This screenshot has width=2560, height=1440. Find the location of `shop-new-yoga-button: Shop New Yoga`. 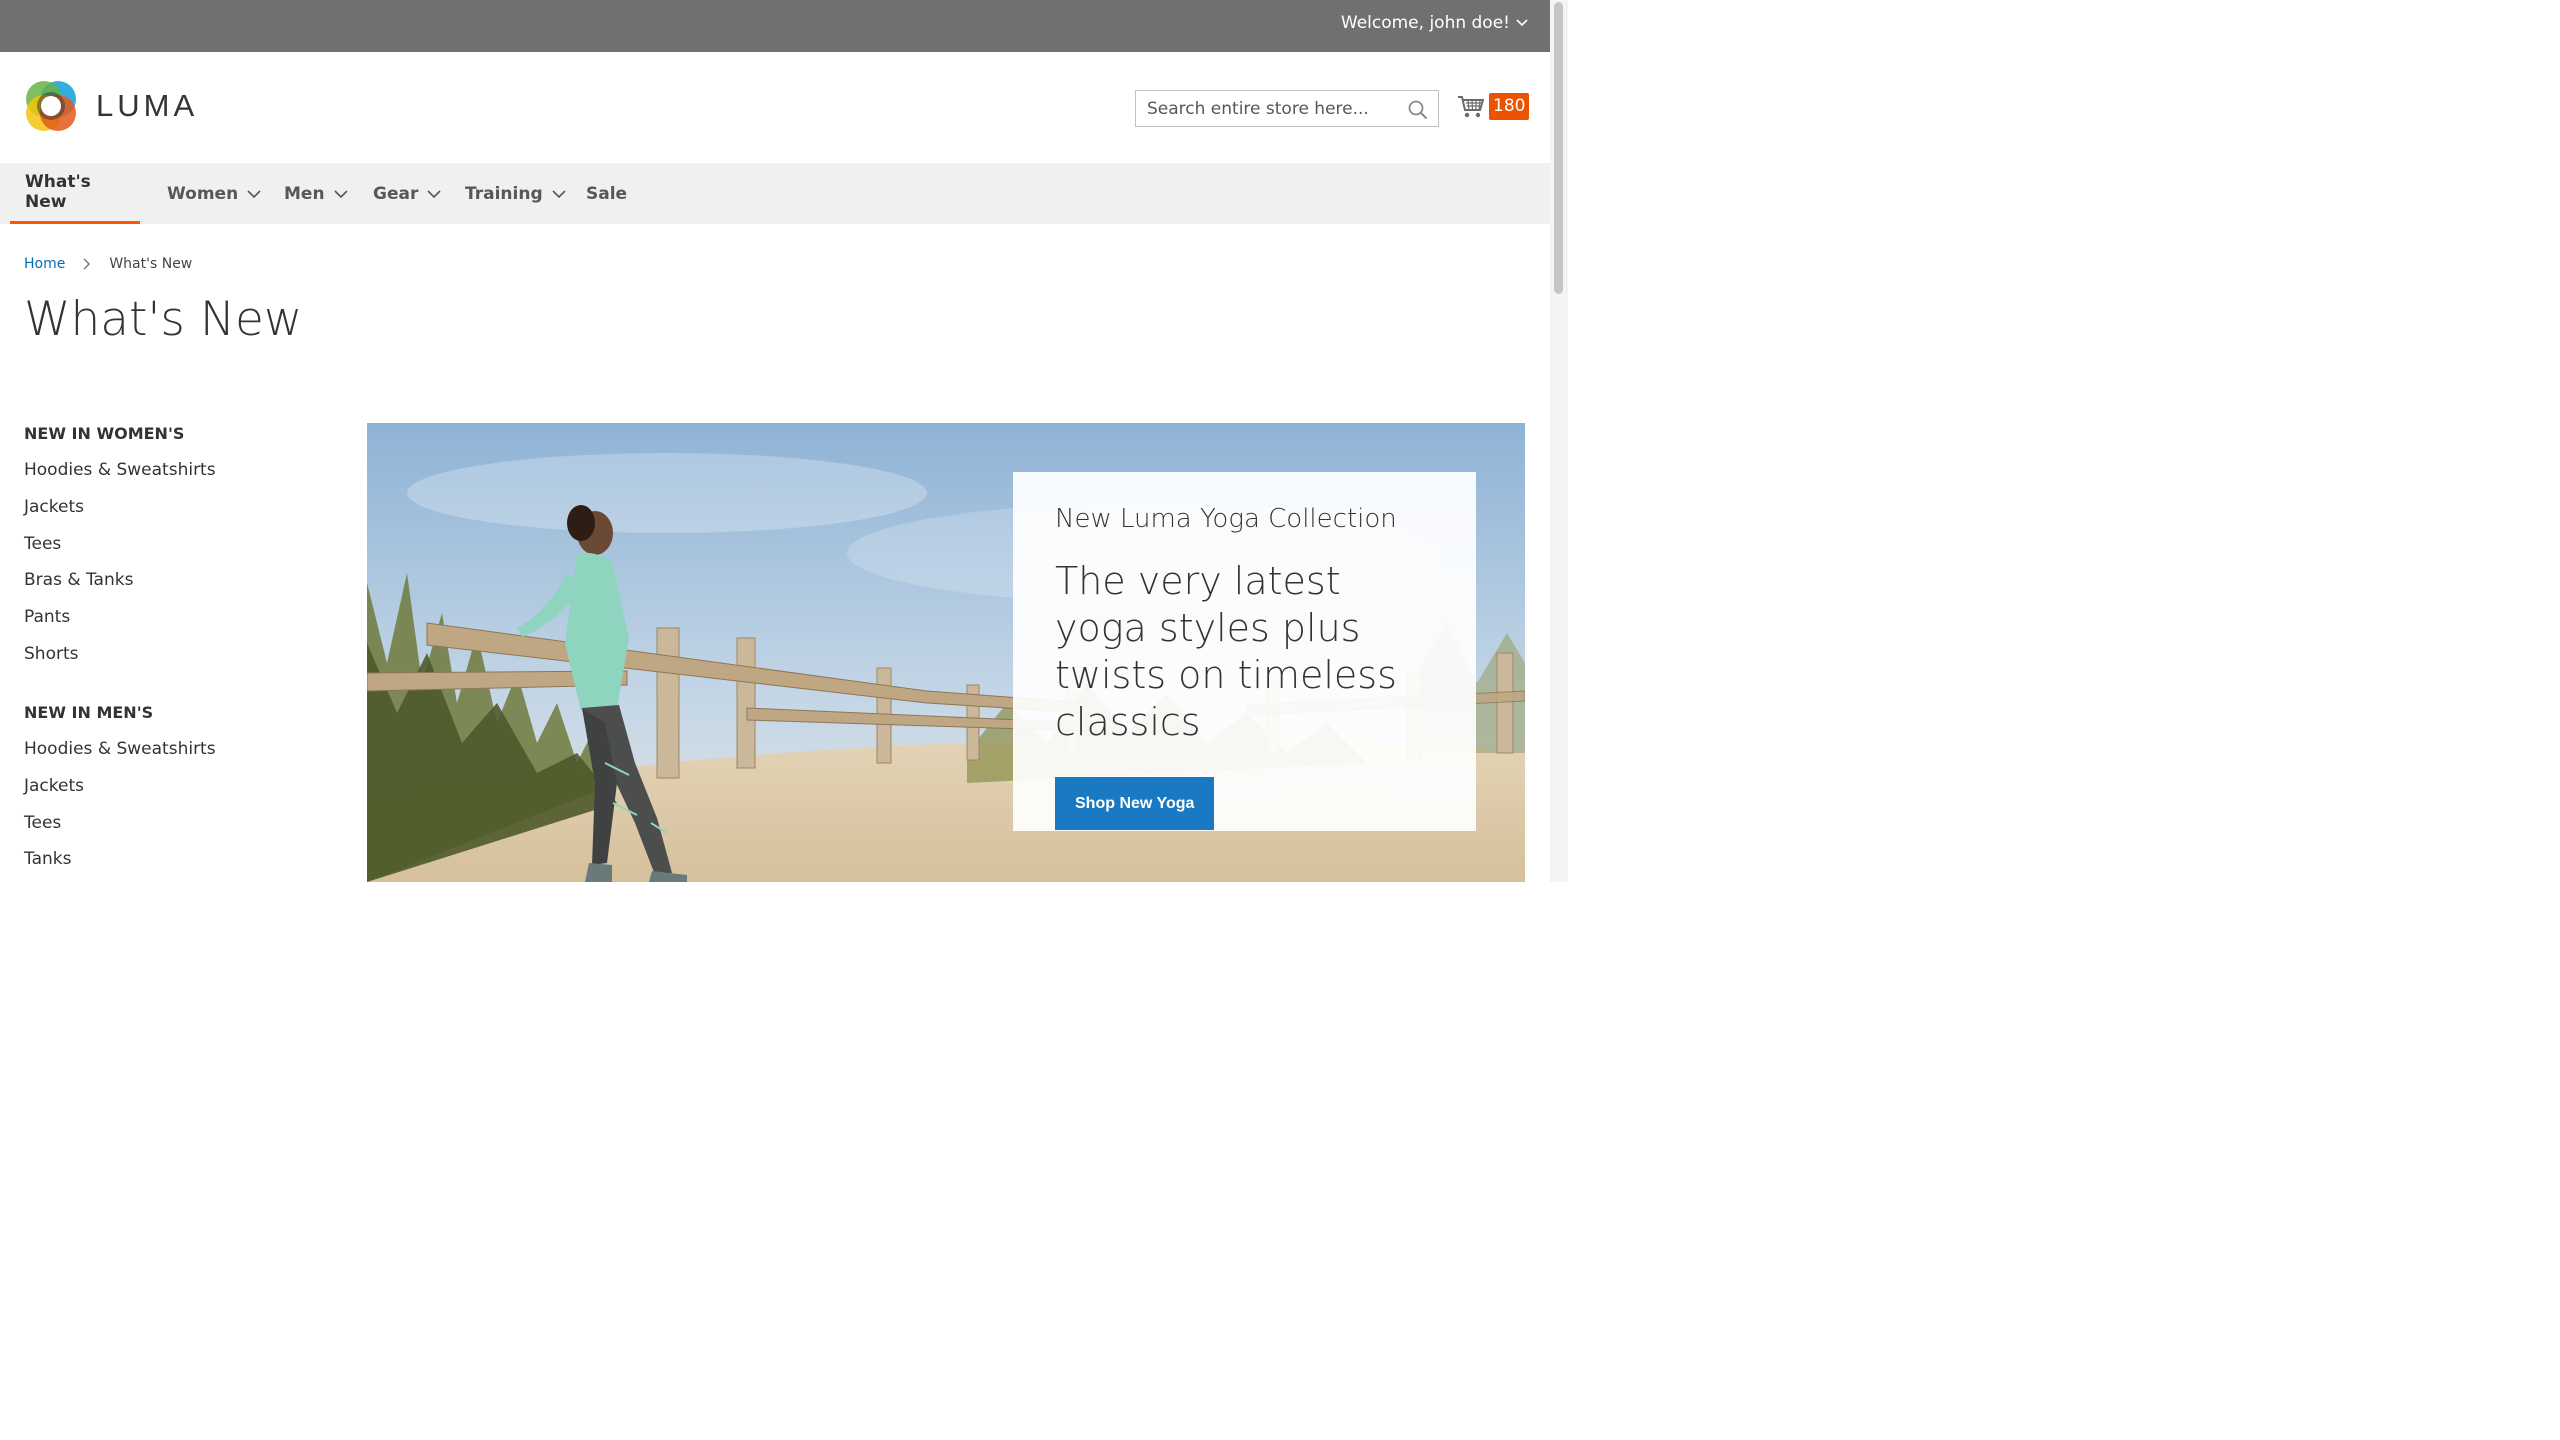

shop-new-yoga-button: Shop New Yoga is located at coordinates (1135, 803).